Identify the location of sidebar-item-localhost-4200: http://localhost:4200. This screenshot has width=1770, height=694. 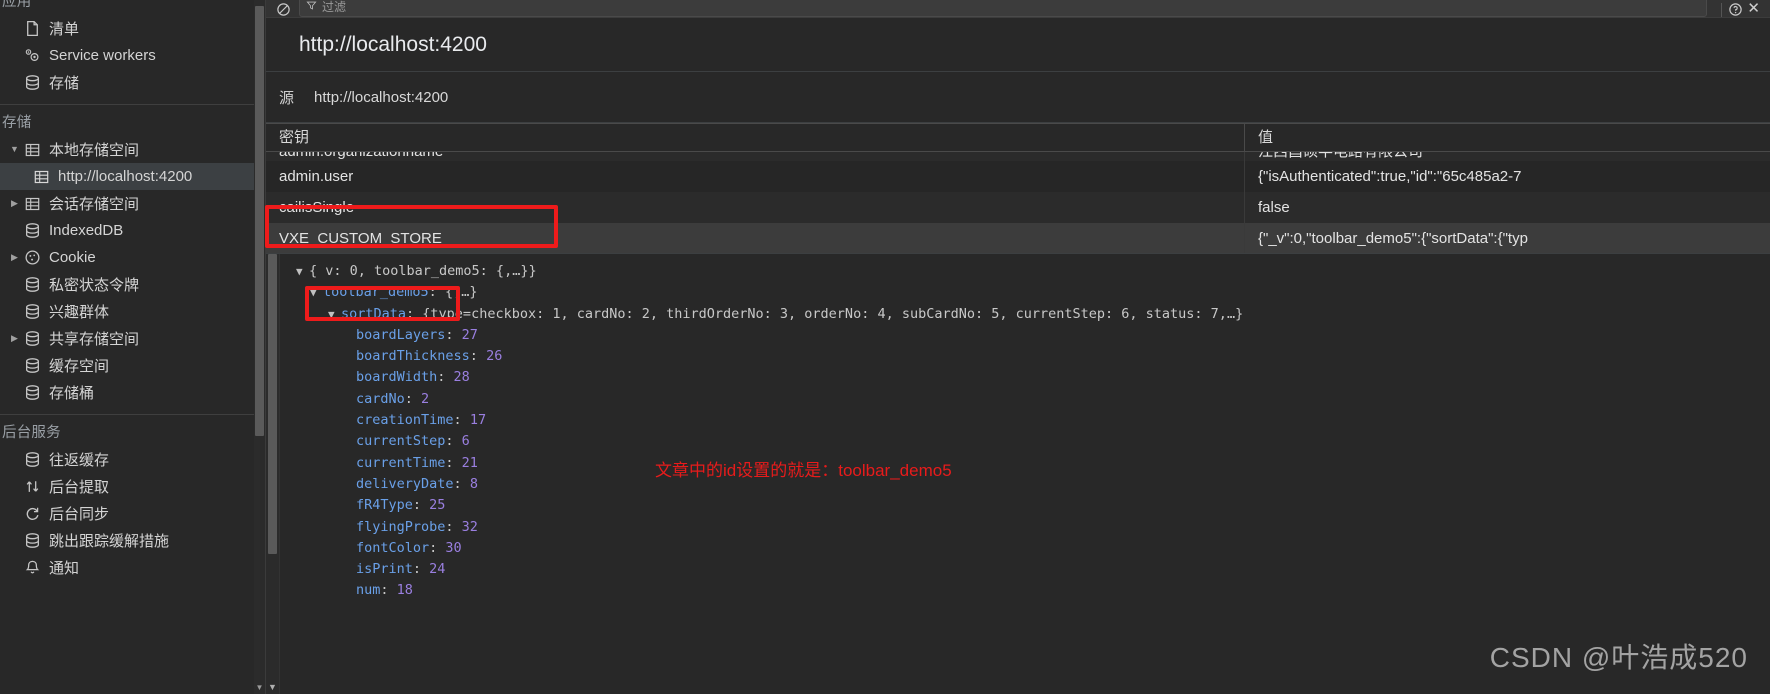
(132, 176).